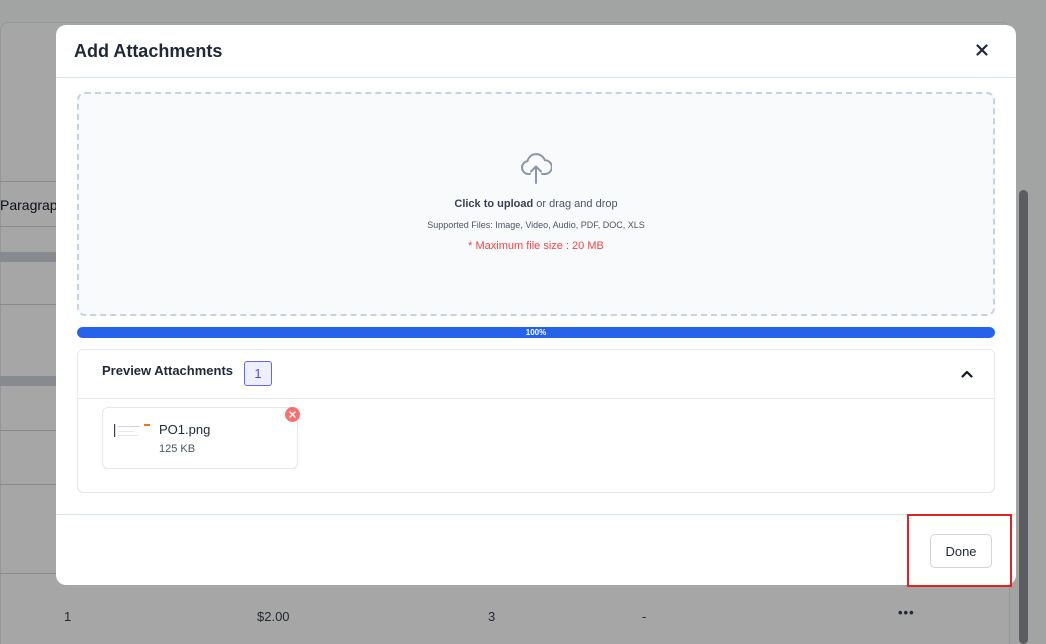  Describe the element at coordinates (959, 550) in the screenshot. I see `highlight-annotation` at that location.